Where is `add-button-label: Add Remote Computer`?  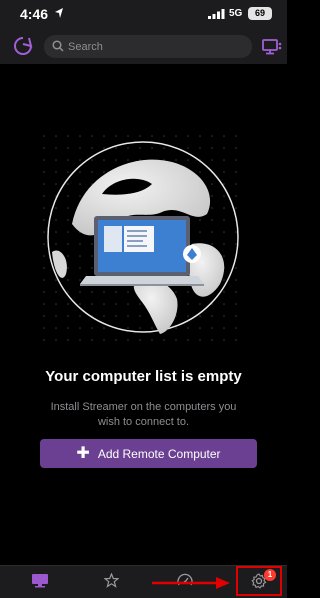 add-button-label: Add Remote Computer is located at coordinates (159, 453).